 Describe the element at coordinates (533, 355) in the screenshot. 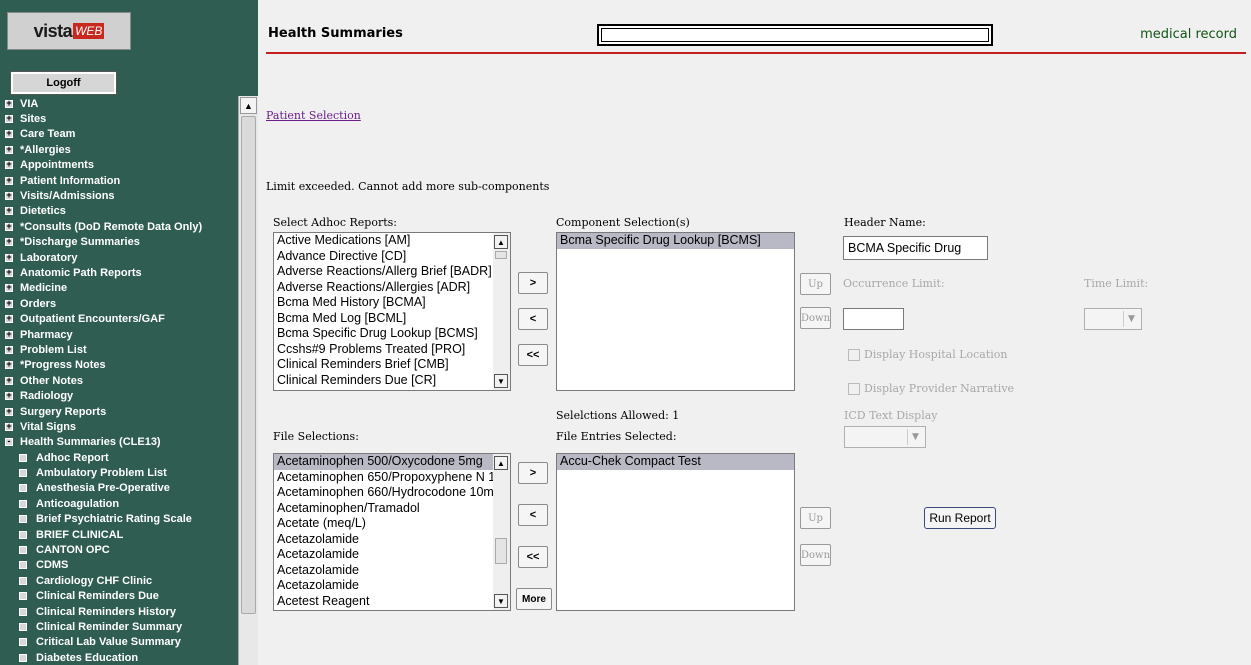

I see `remove-all-components-button: <<` at that location.